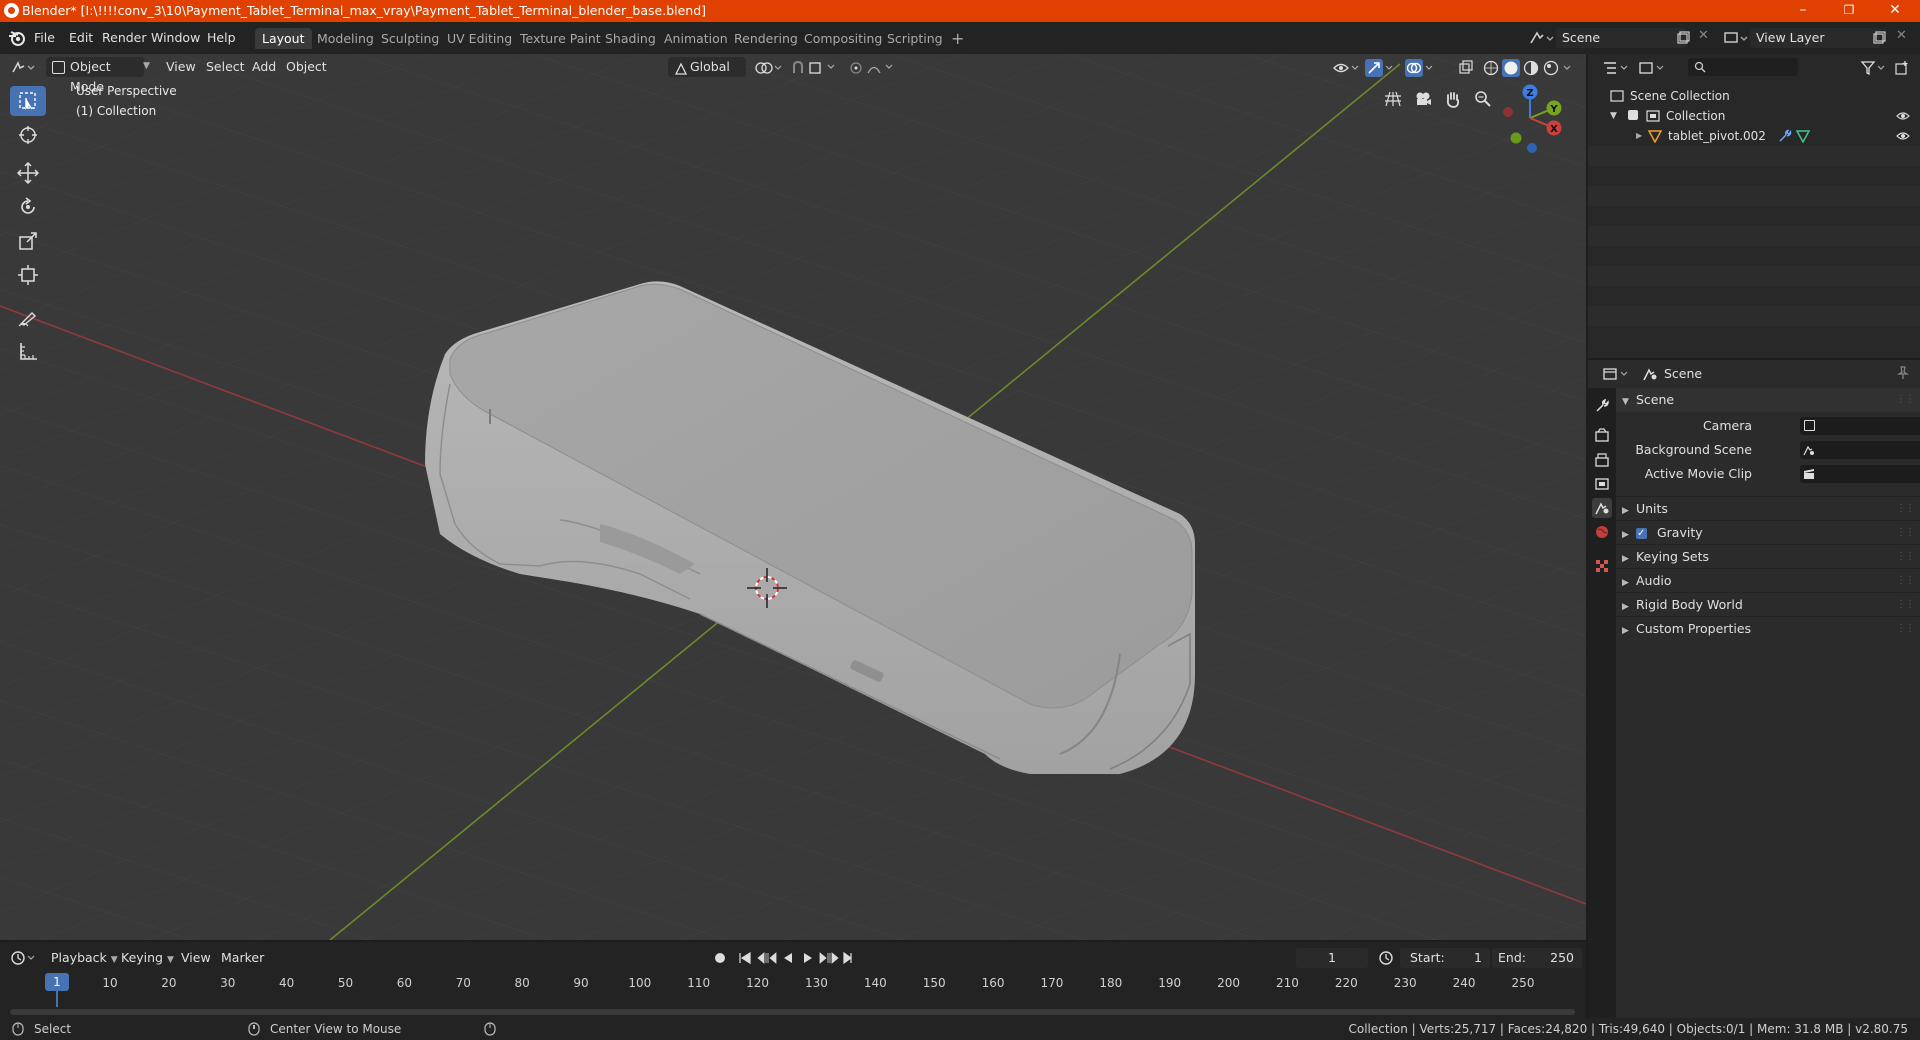  Describe the element at coordinates (1879, 38) in the screenshot. I see `new-view-layer-icon` at that location.